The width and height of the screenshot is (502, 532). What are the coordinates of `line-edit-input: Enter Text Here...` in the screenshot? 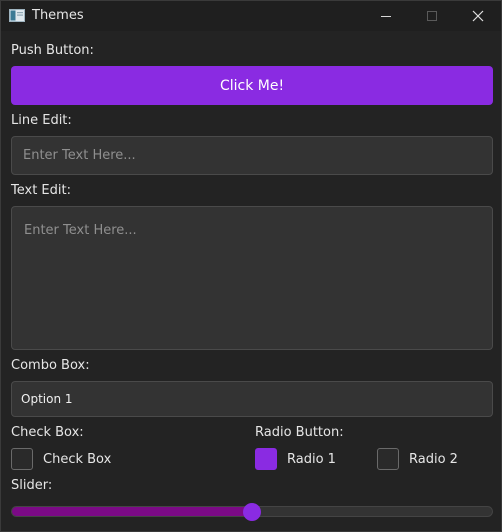 It's located at (252, 155).